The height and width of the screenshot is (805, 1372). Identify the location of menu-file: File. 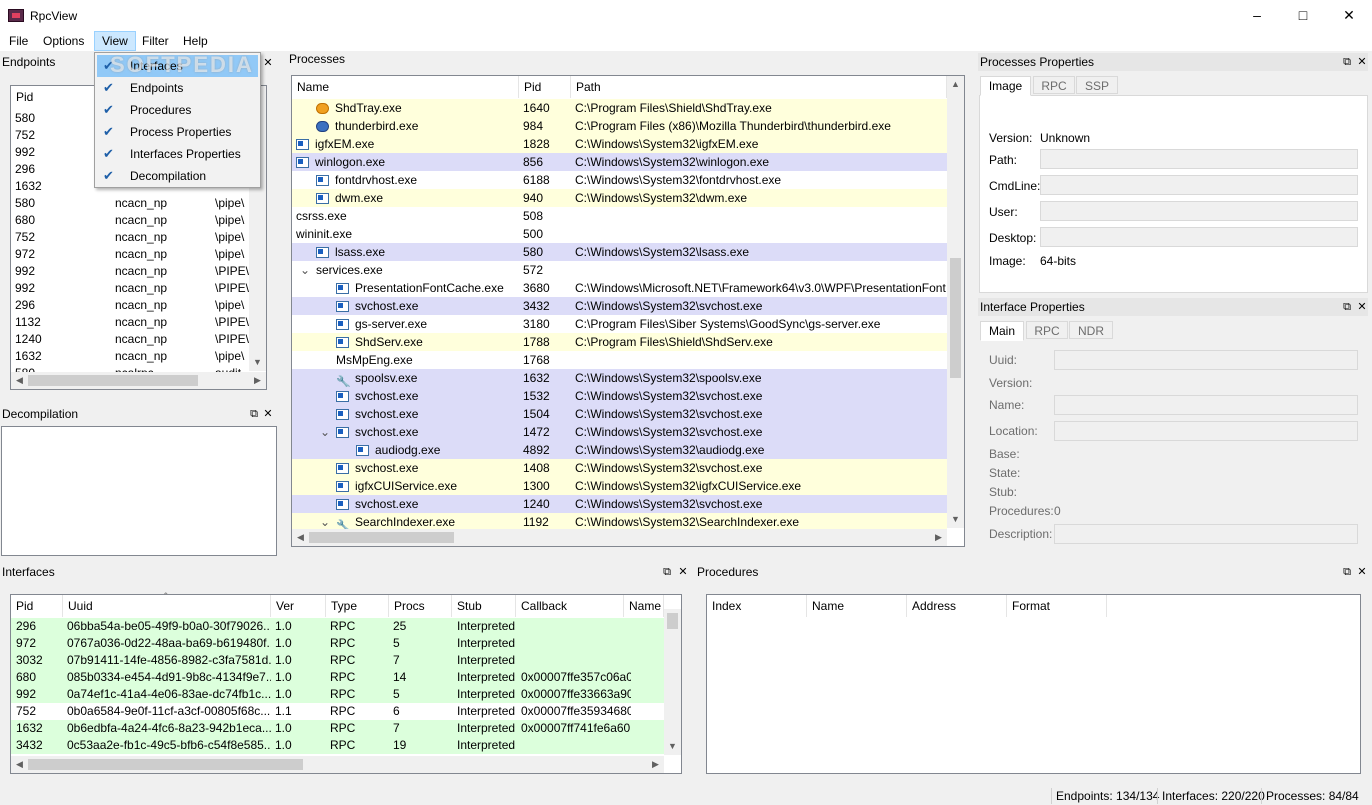
(18, 41).